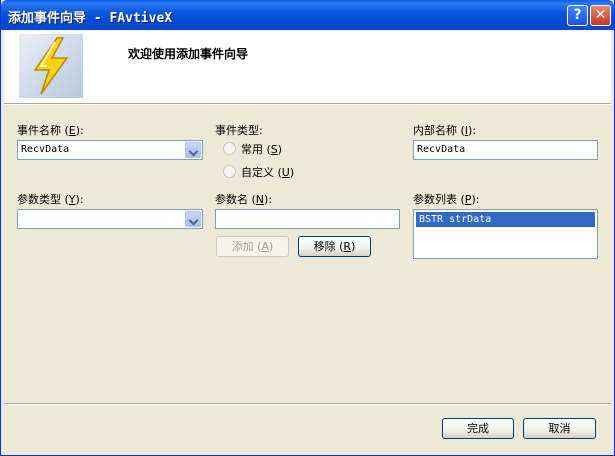  I want to click on internal-name-input: RecvData, so click(505, 150).